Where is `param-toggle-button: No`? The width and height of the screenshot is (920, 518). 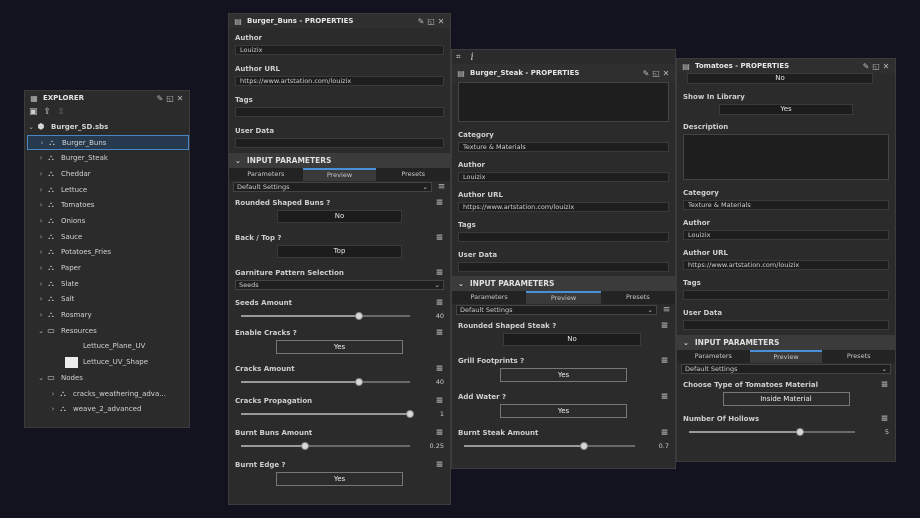
param-toggle-button: No is located at coordinates (572, 339).